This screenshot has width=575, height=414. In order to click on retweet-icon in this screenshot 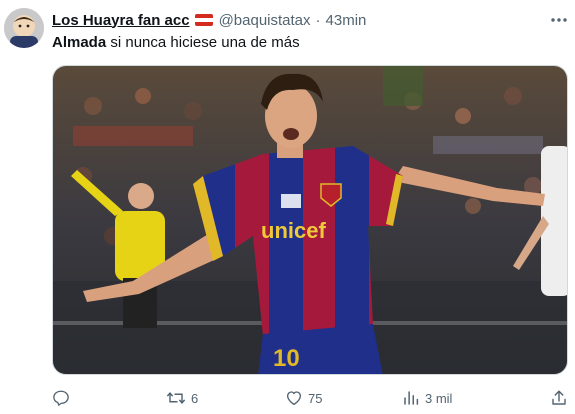, I will do `click(176, 398)`.